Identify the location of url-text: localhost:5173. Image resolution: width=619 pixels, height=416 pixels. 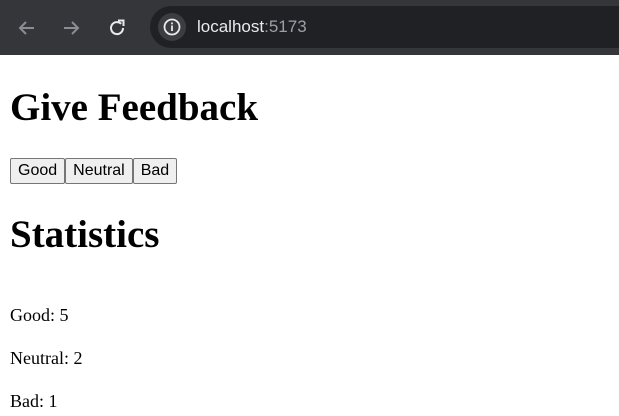
(252, 27).